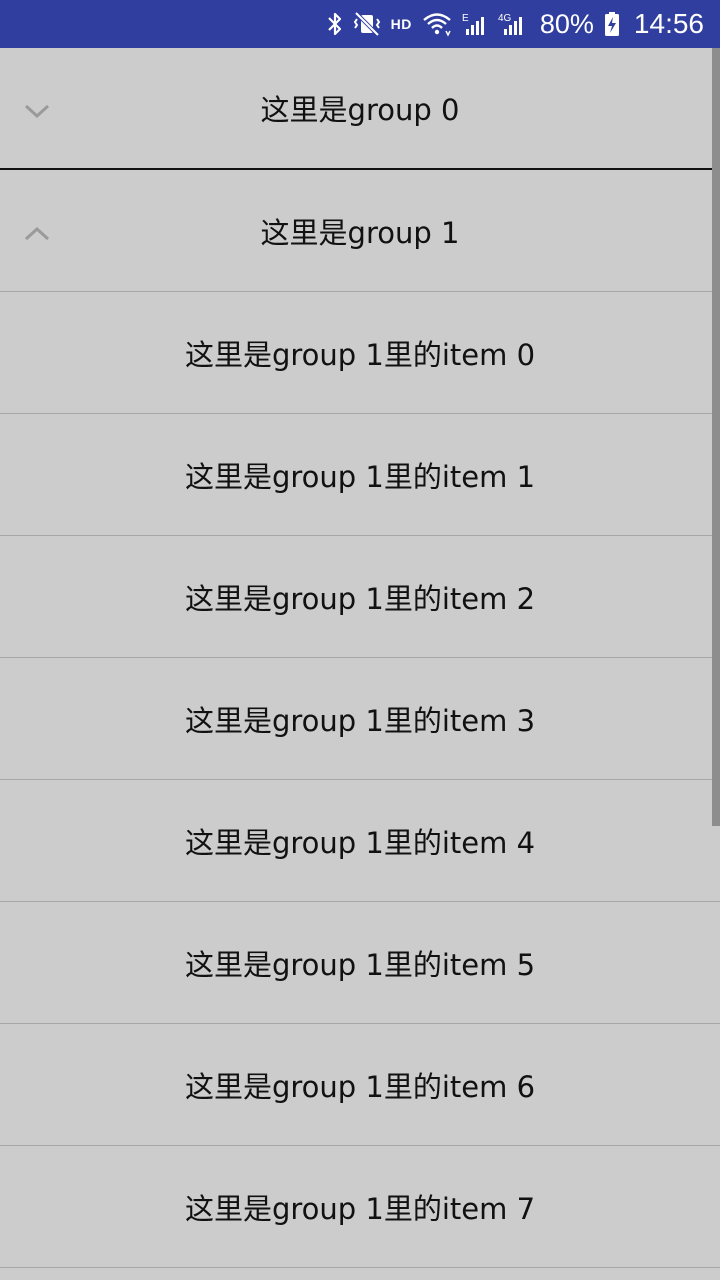  What do you see at coordinates (437, 24) in the screenshot?
I see `wifi-icon` at bounding box center [437, 24].